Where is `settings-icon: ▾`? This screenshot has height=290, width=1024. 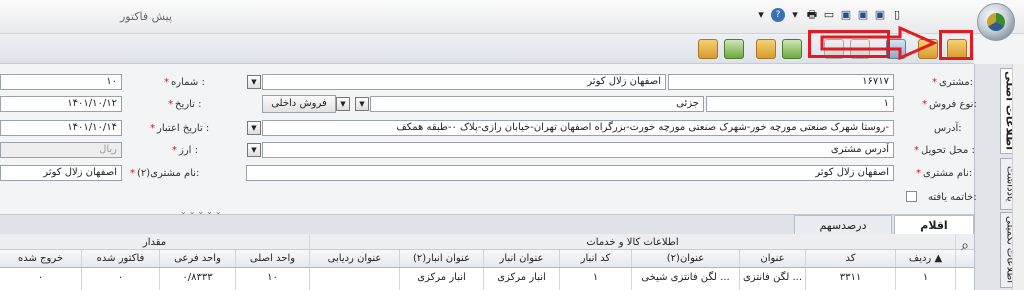 settings-icon: ▾ is located at coordinates (795, 15).